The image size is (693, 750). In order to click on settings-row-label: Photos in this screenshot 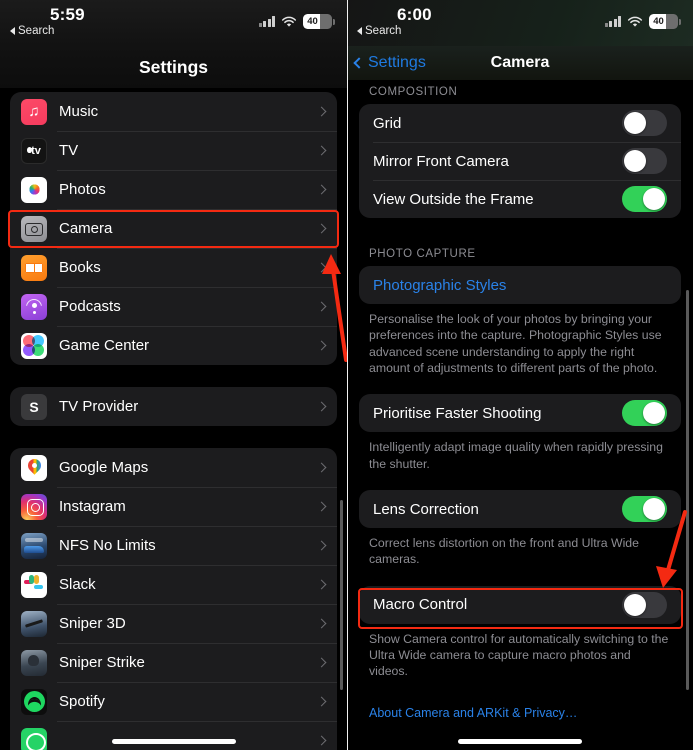, I will do `click(82, 189)`.